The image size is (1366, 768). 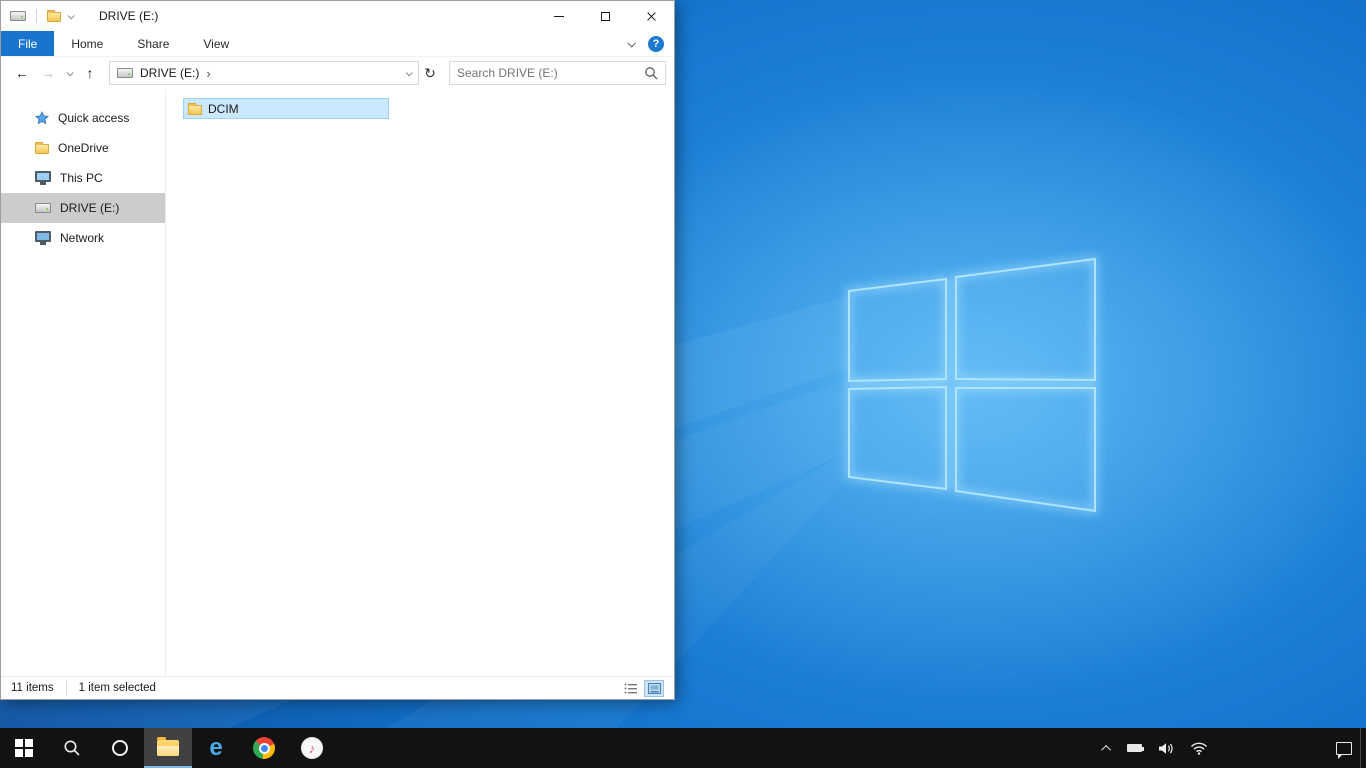 I want to click on address-dropdown-chevron-icon, so click(x=409, y=72).